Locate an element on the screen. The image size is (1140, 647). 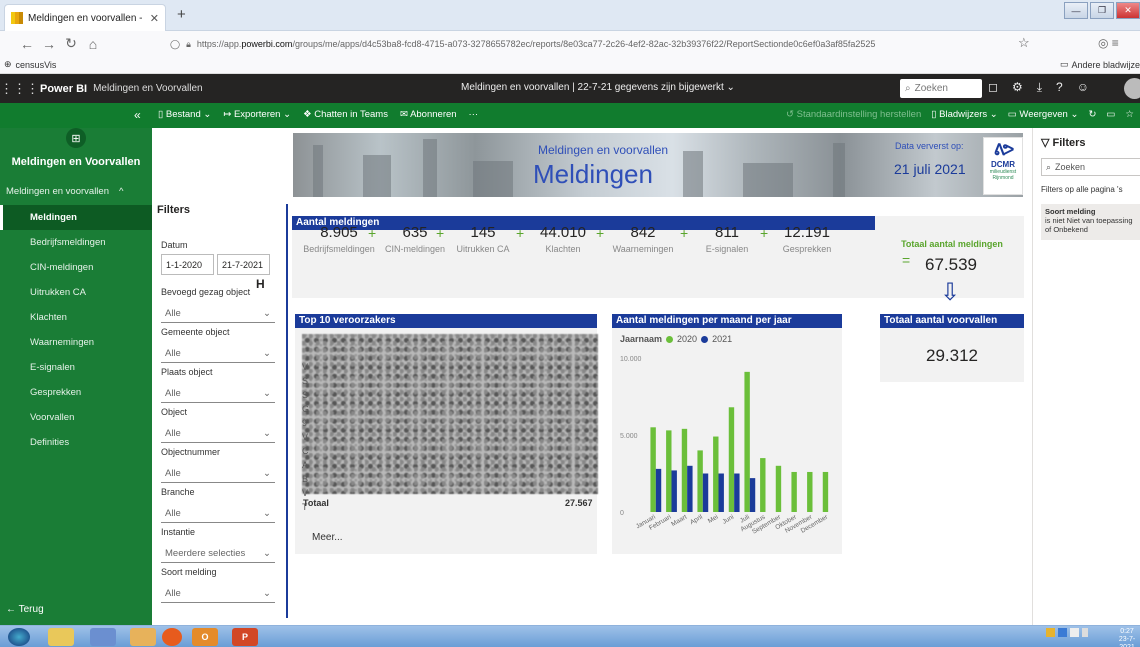
home-icon: ⌂ is located at coordinates (93, 44).